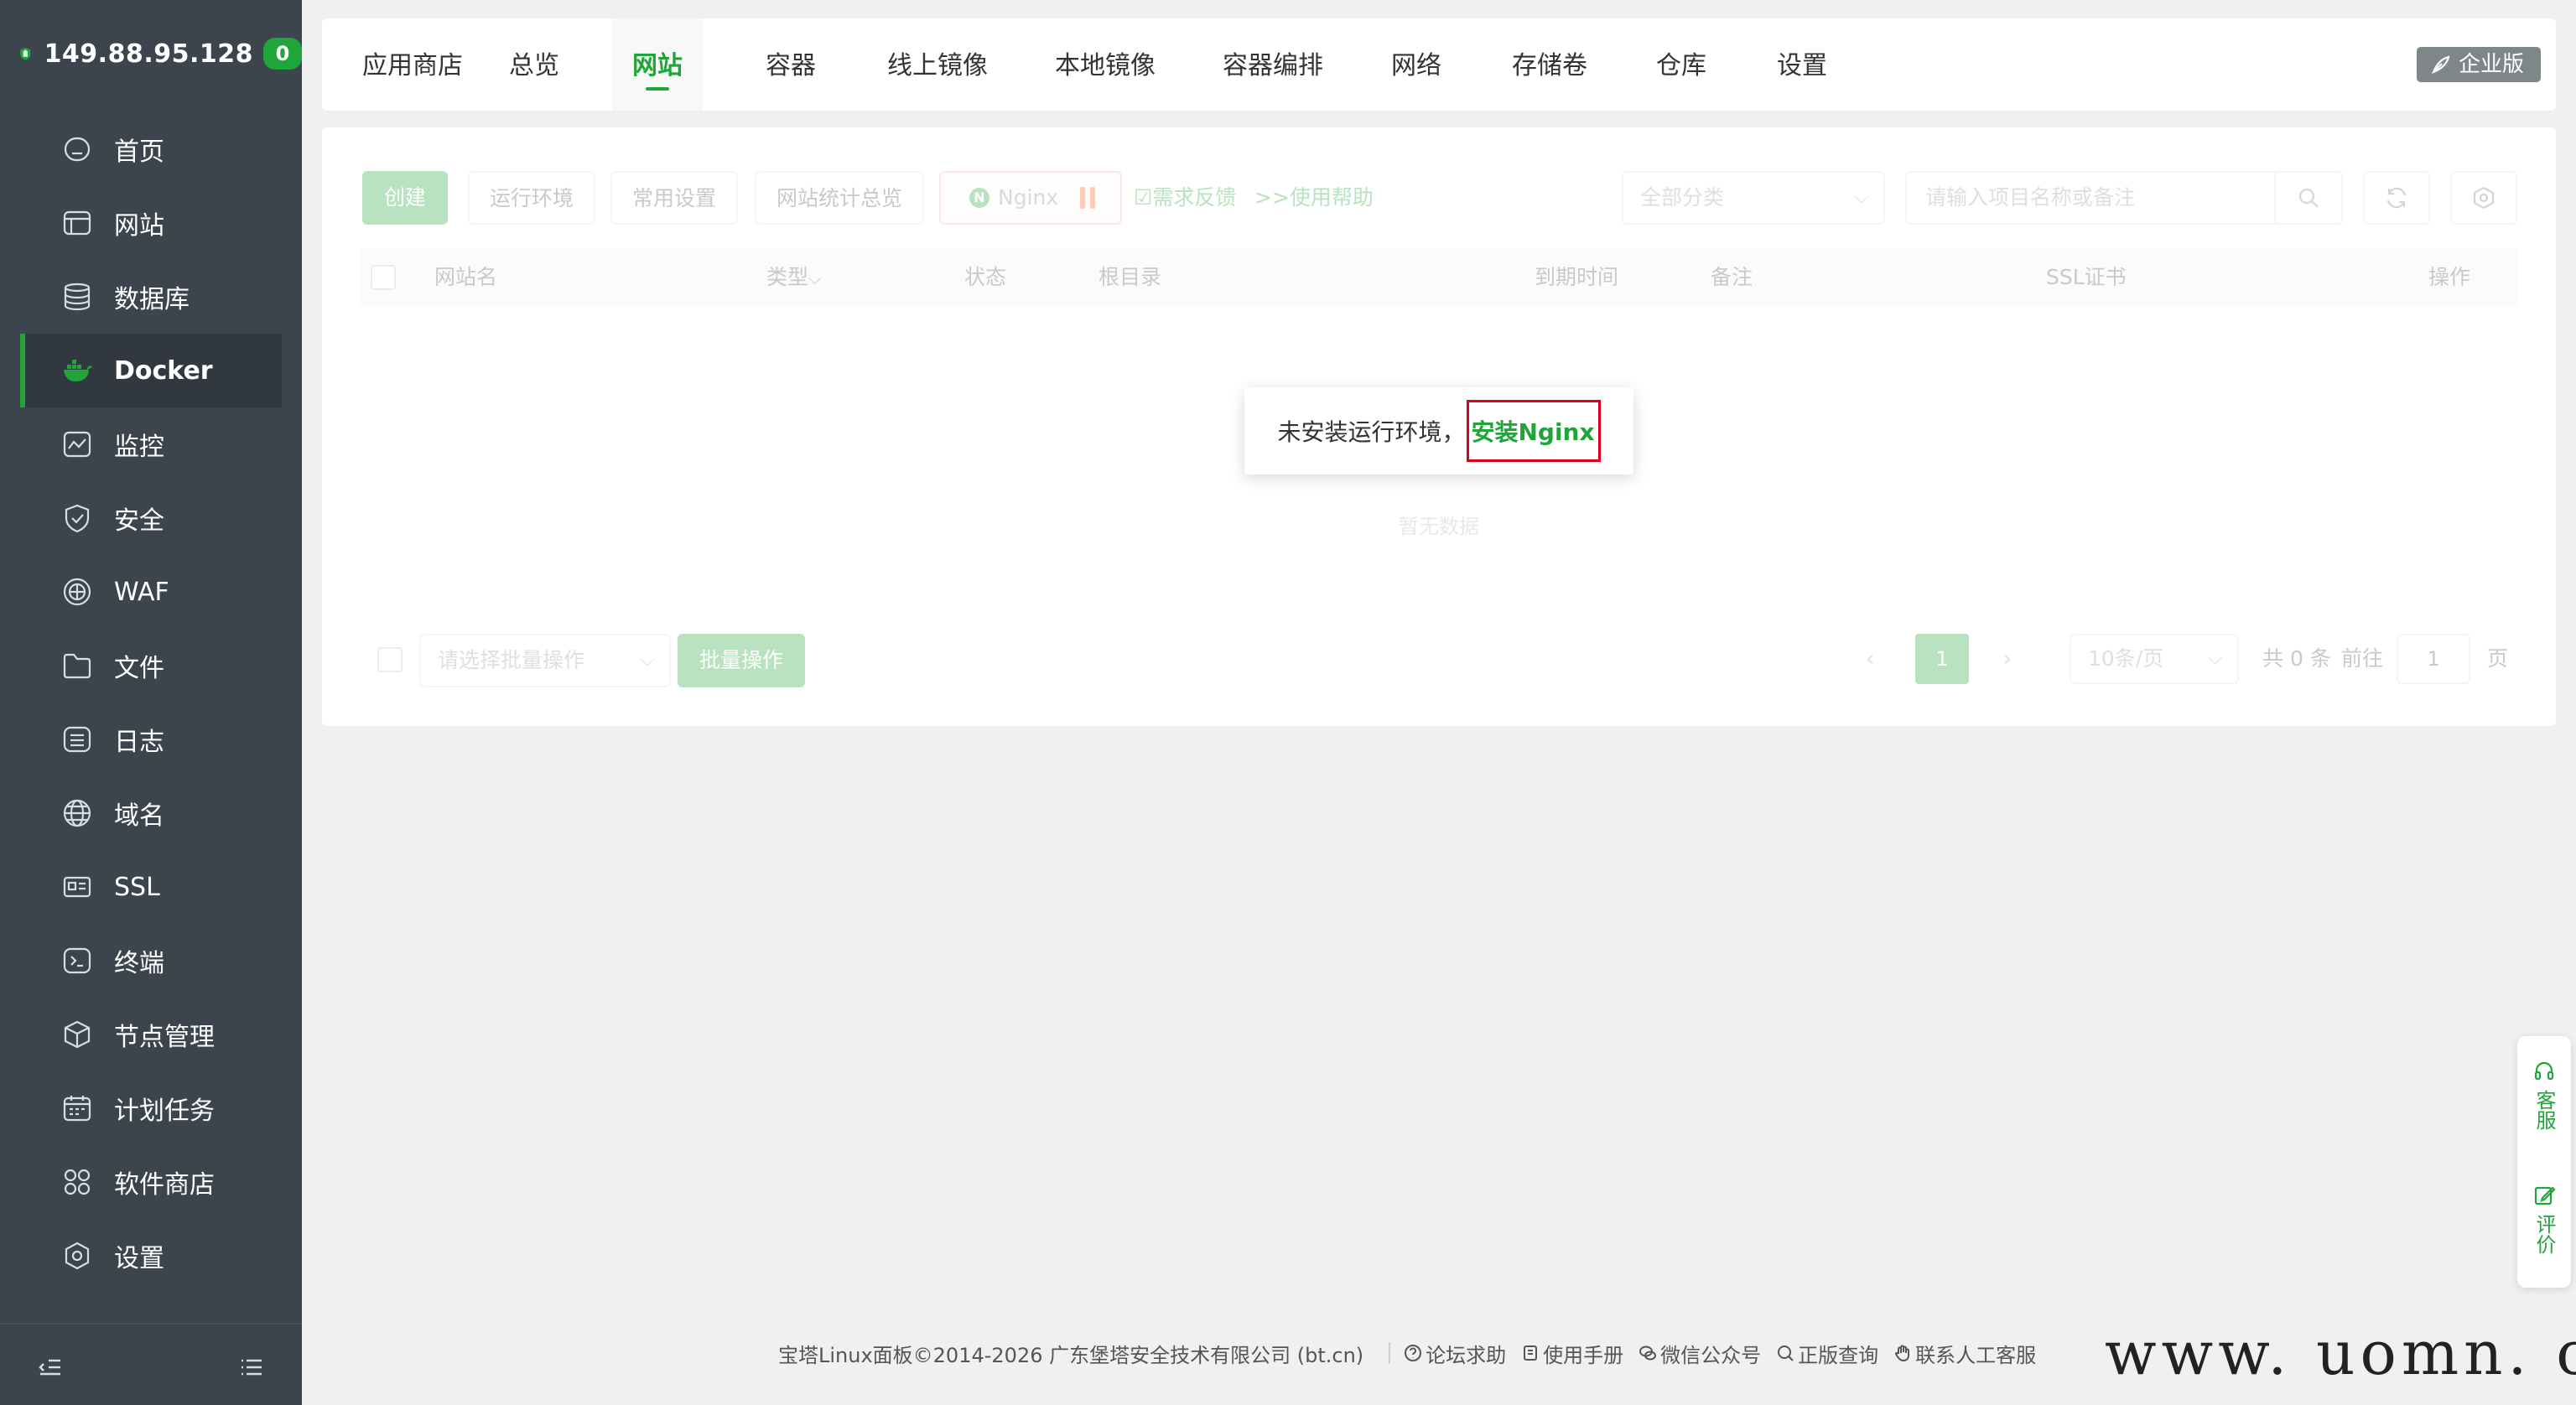 The height and width of the screenshot is (1405, 2576). What do you see at coordinates (1185, 198) in the screenshot?
I see `feedback-link: ☑需求反馈` at bounding box center [1185, 198].